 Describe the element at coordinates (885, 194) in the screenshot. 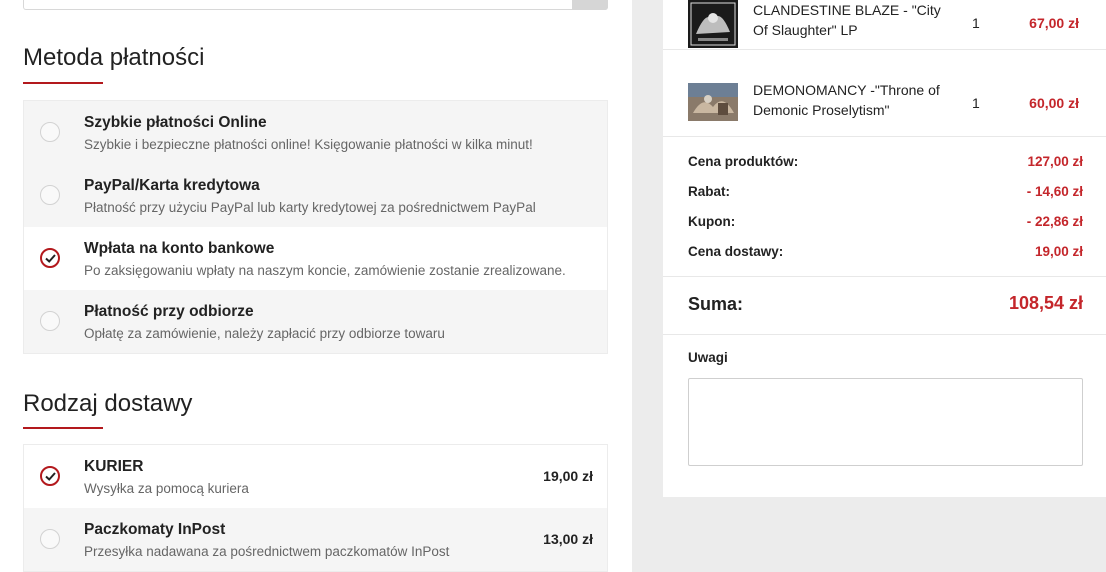

I see `summary-row-discount: Rabat: - 14,60 zł` at that location.